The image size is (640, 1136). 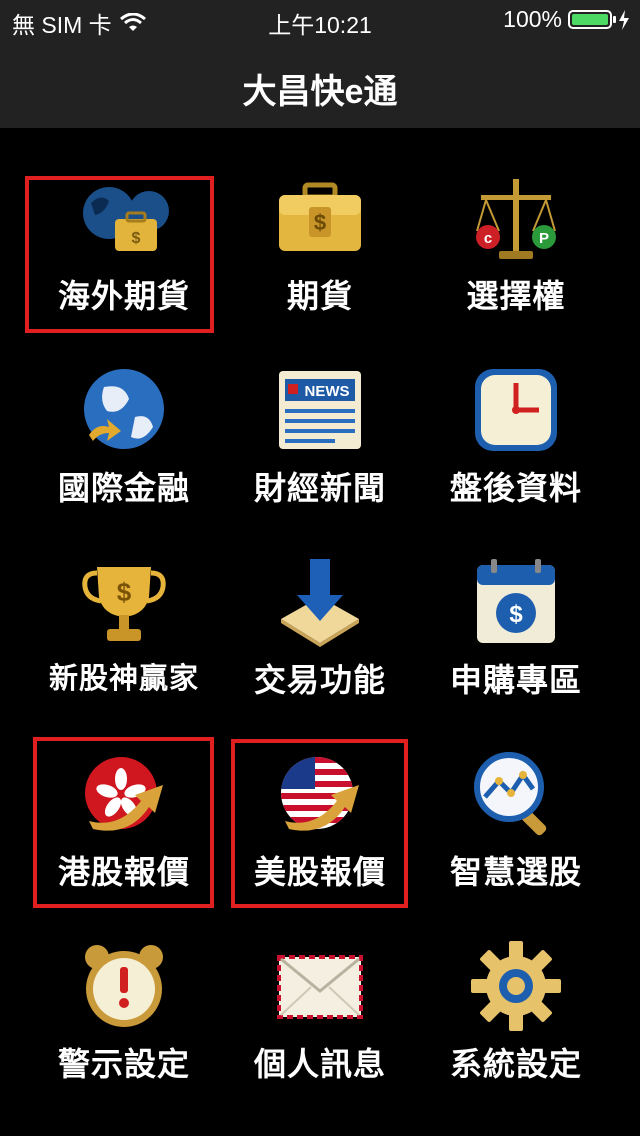 I want to click on magnifier-chart-icon, so click(x=510, y=794).